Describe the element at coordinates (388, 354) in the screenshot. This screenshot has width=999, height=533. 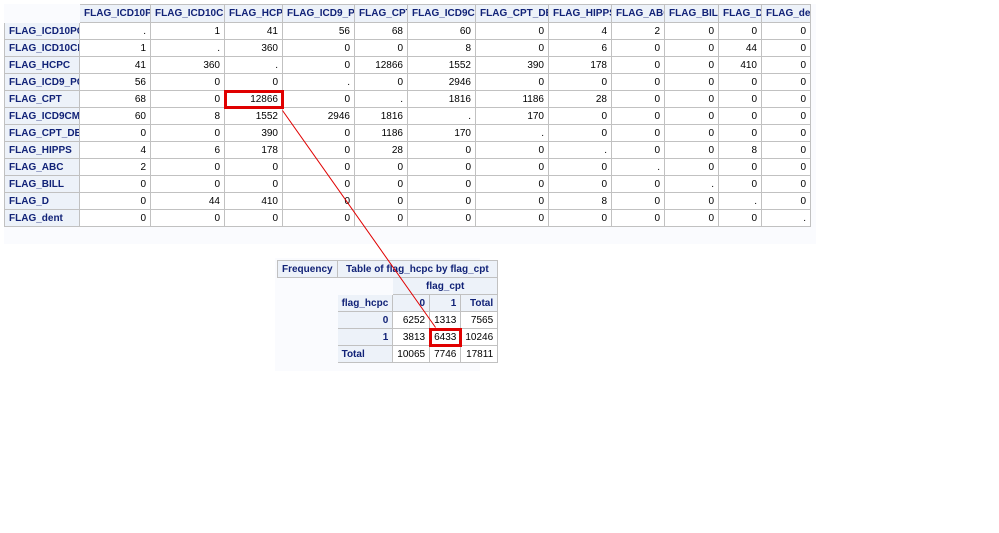
I see `freq-total-row: Total 10065 7746 17811` at that location.